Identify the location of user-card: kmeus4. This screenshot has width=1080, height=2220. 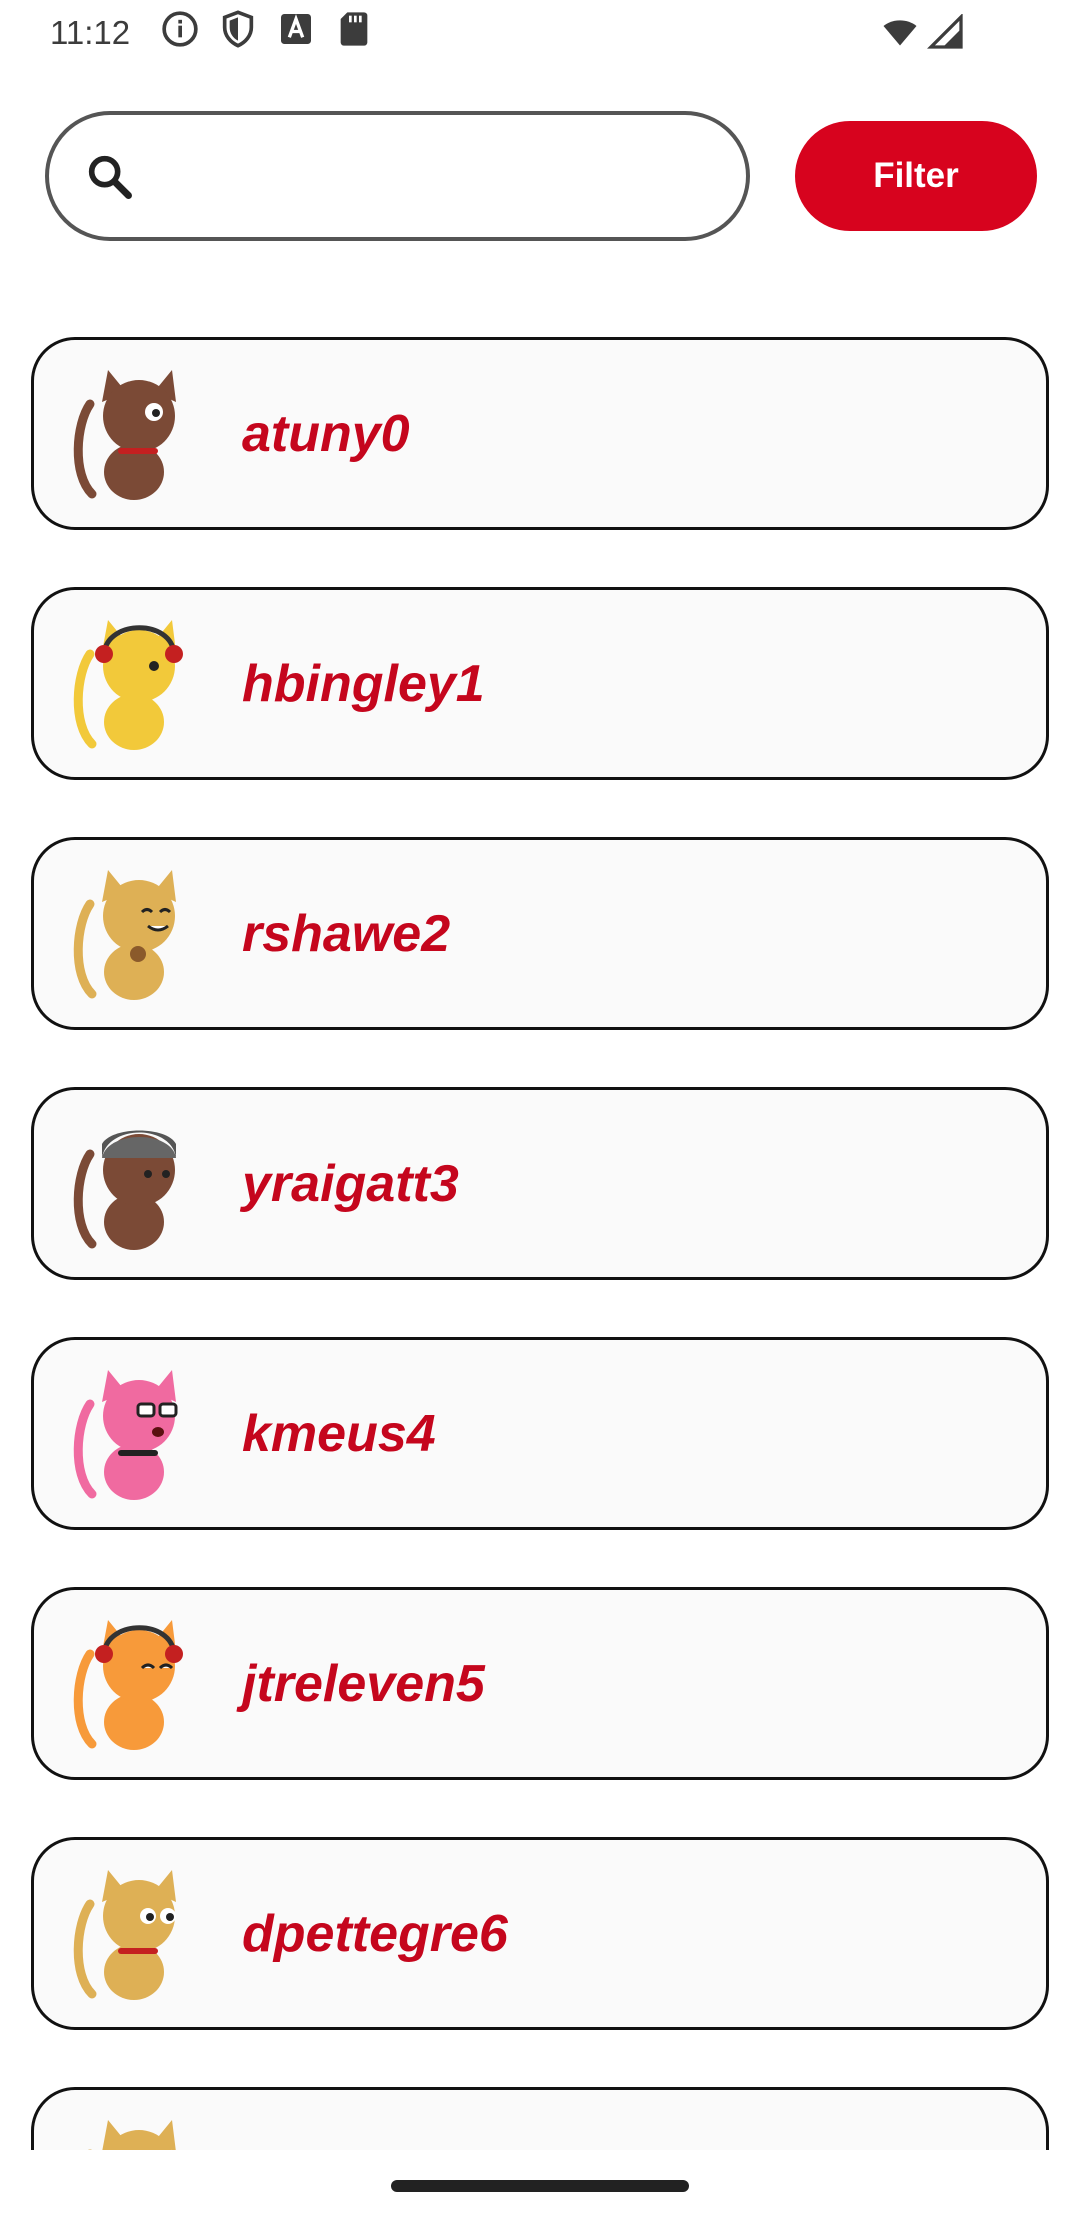
(540, 1433).